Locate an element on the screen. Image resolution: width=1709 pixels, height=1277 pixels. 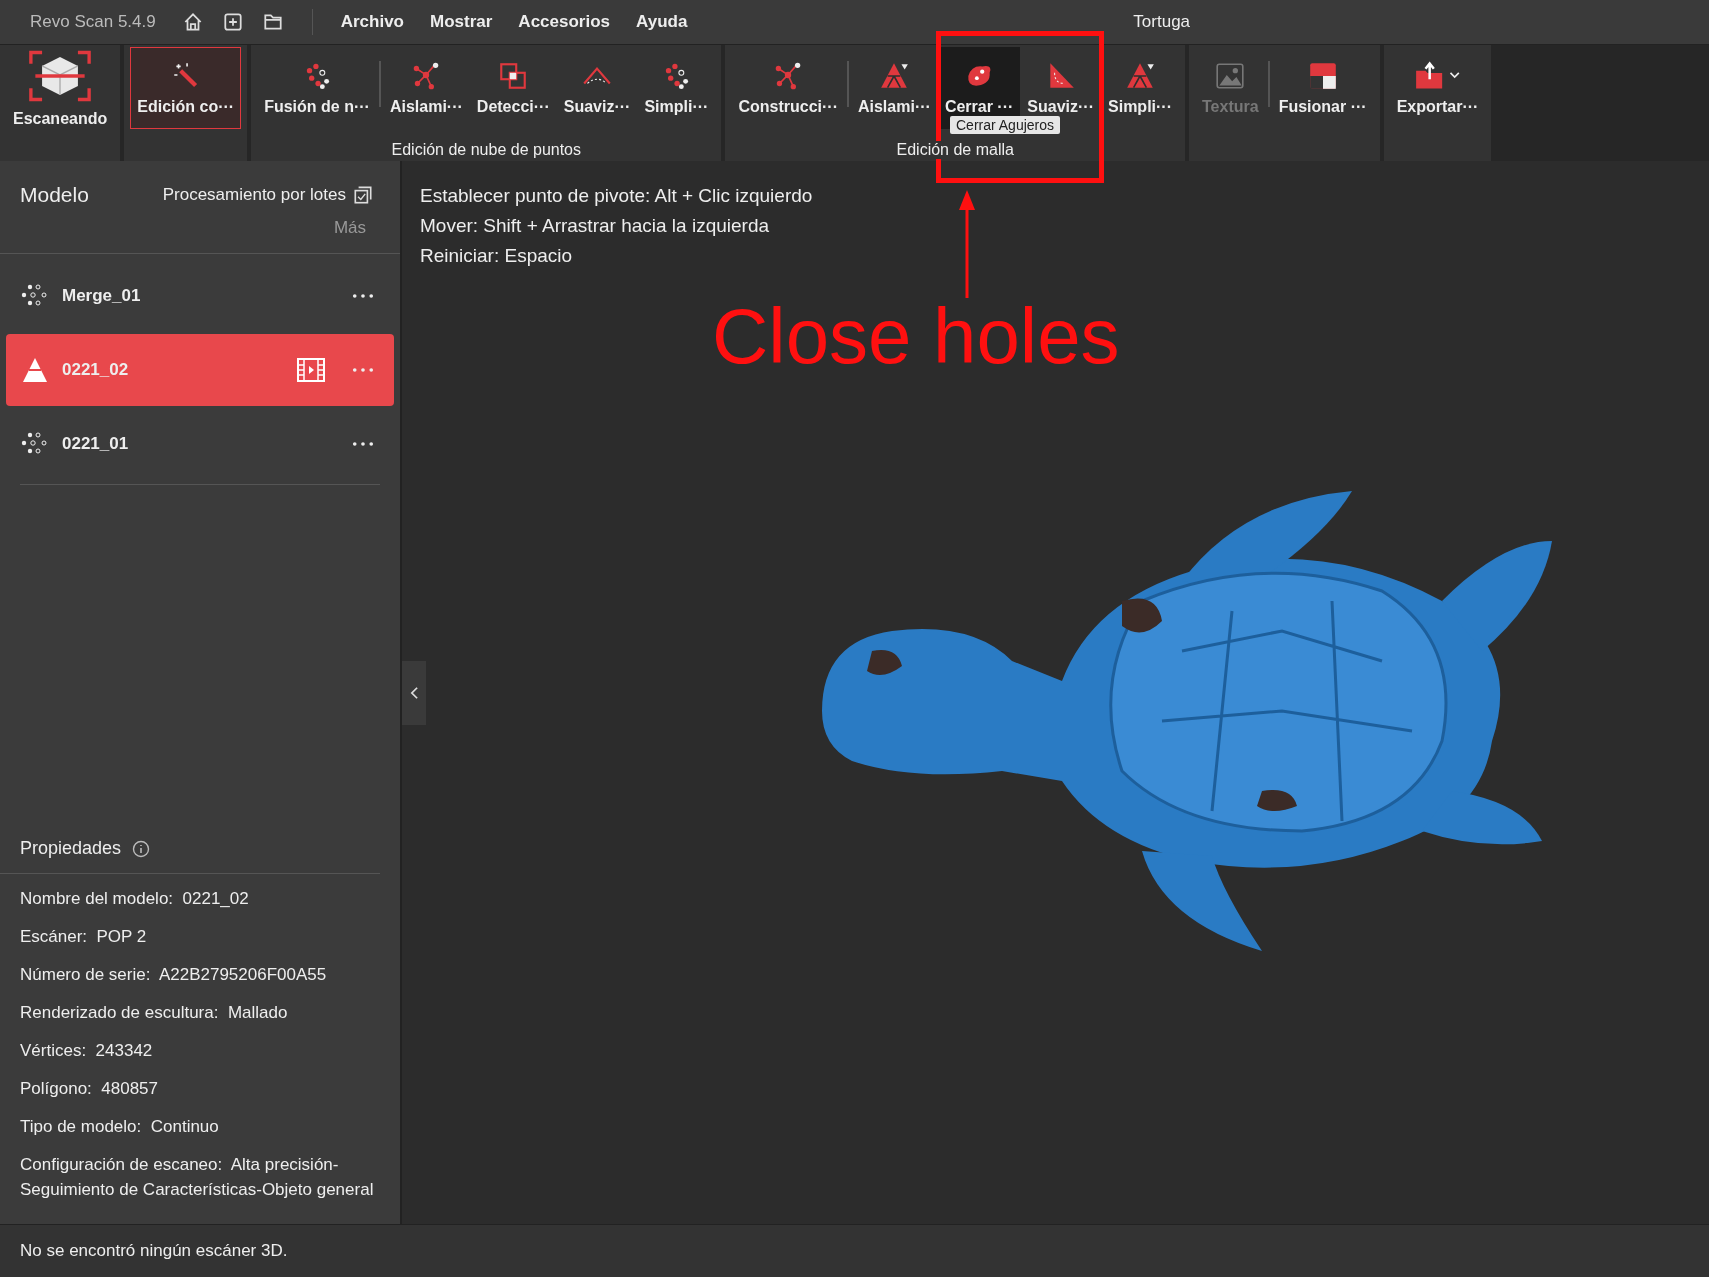
property-row-text: Polígono: 480857 is located at coordinates (89, 1089).